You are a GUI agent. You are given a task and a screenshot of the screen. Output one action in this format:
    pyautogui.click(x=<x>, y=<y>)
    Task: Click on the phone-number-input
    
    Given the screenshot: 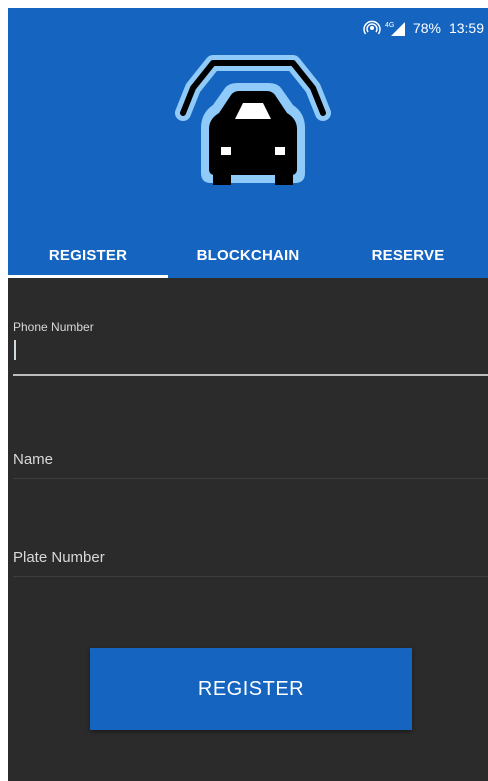 What is the action you would take?
    pyautogui.click(x=250, y=353)
    